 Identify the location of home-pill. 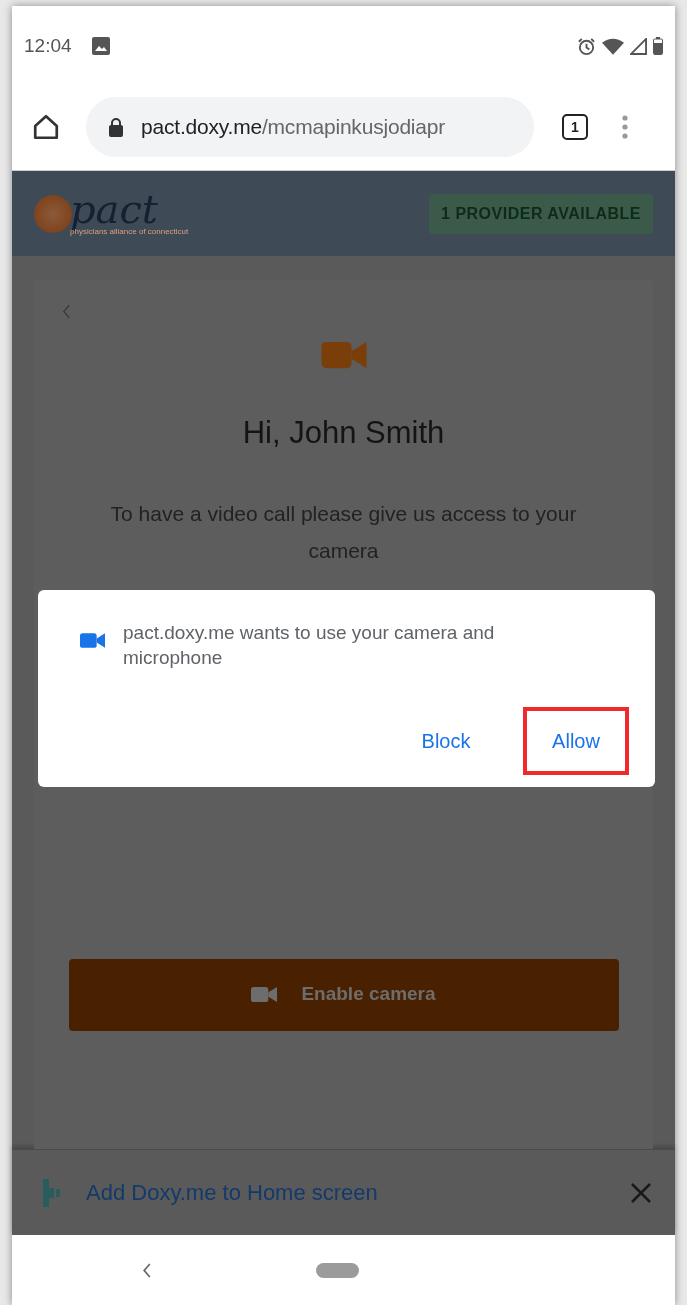
(337, 1270).